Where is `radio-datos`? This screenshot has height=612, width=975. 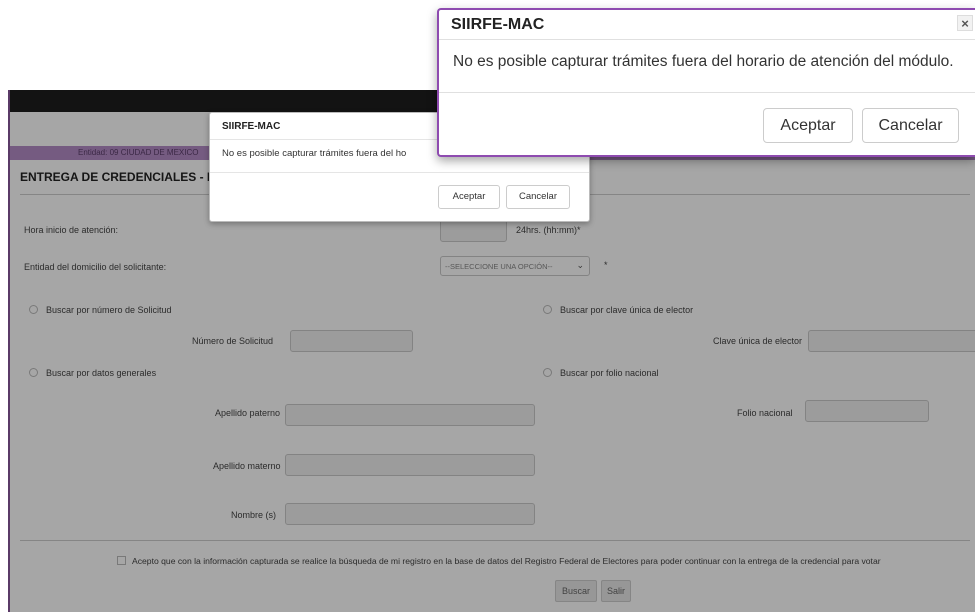 radio-datos is located at coordinates (33, 372).